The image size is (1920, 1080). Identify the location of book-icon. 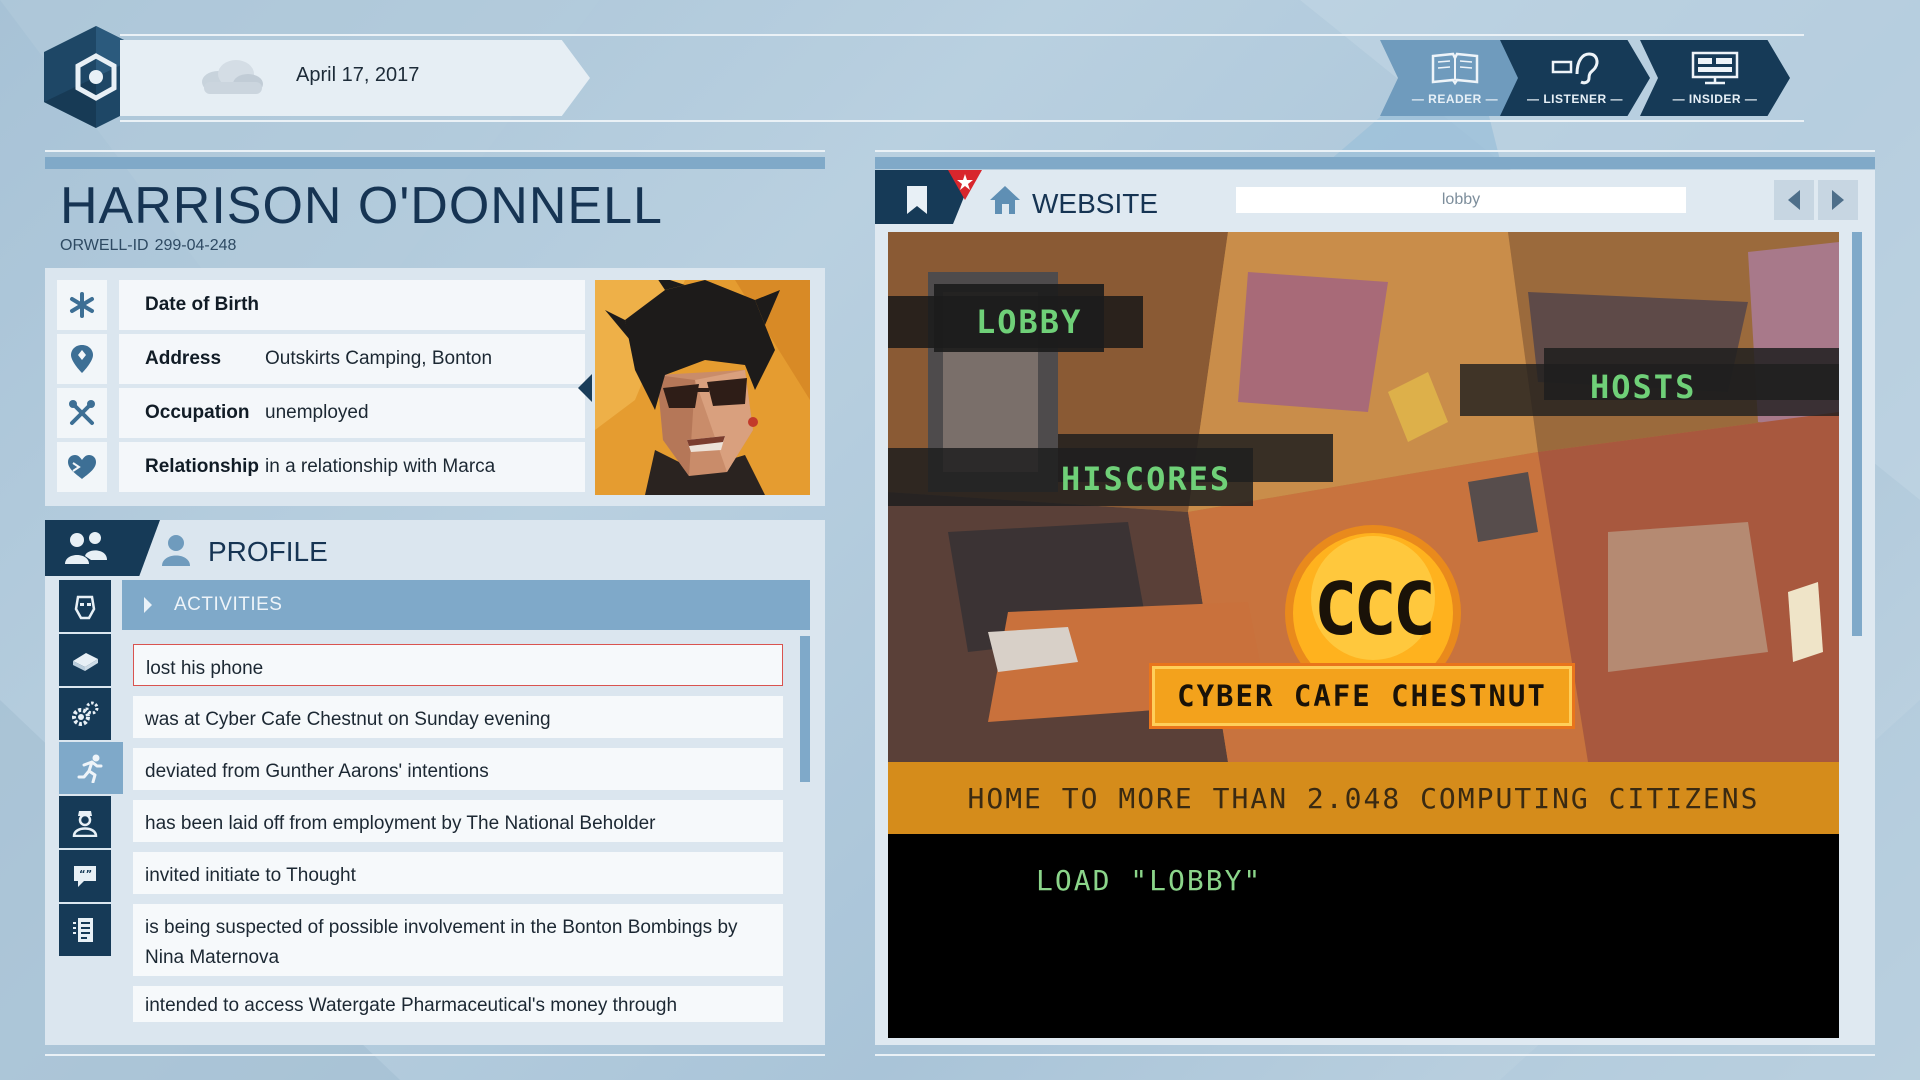
(1455, 69).